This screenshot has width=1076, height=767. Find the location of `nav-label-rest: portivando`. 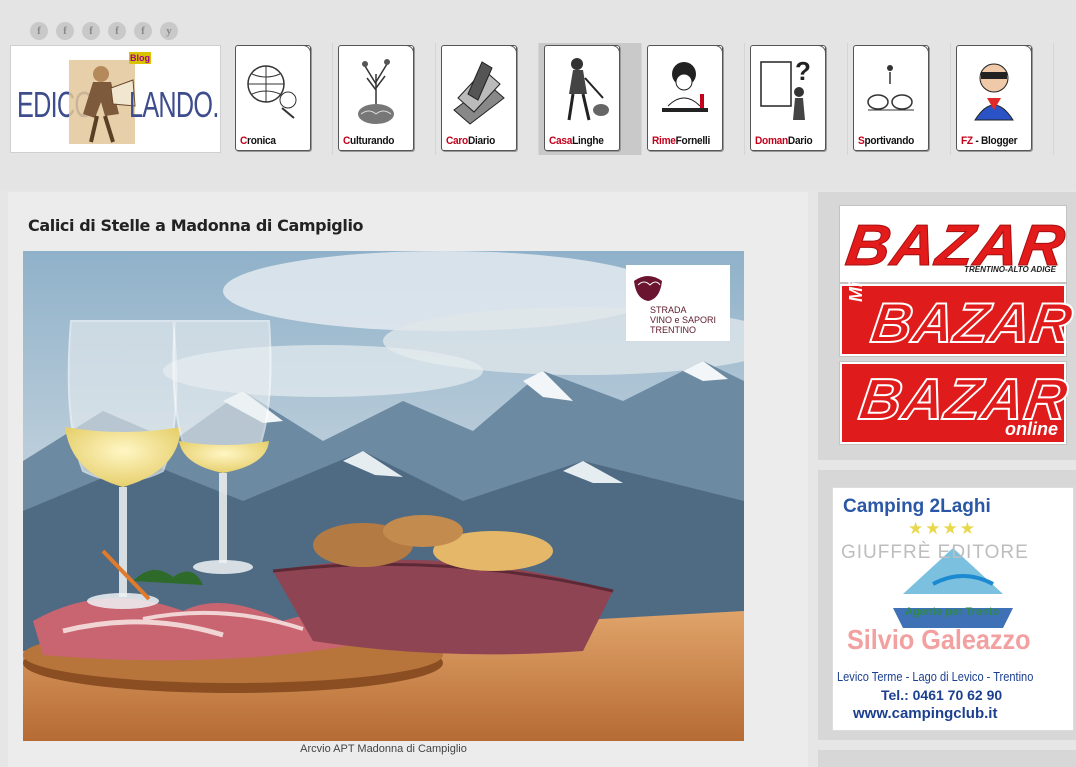

nav-label-rest: portivando is located at coordinates (889, 141).